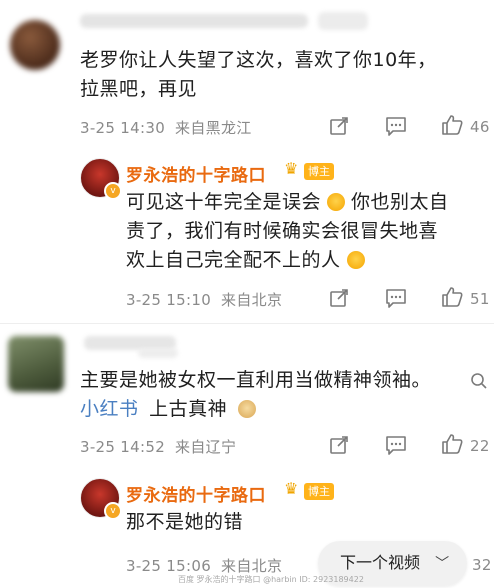 This screenshot has height=588, width=494. What do you see at coordinates (479, 381) in the screenshot?
I see `search-icon` at bounding box center [479, 381].